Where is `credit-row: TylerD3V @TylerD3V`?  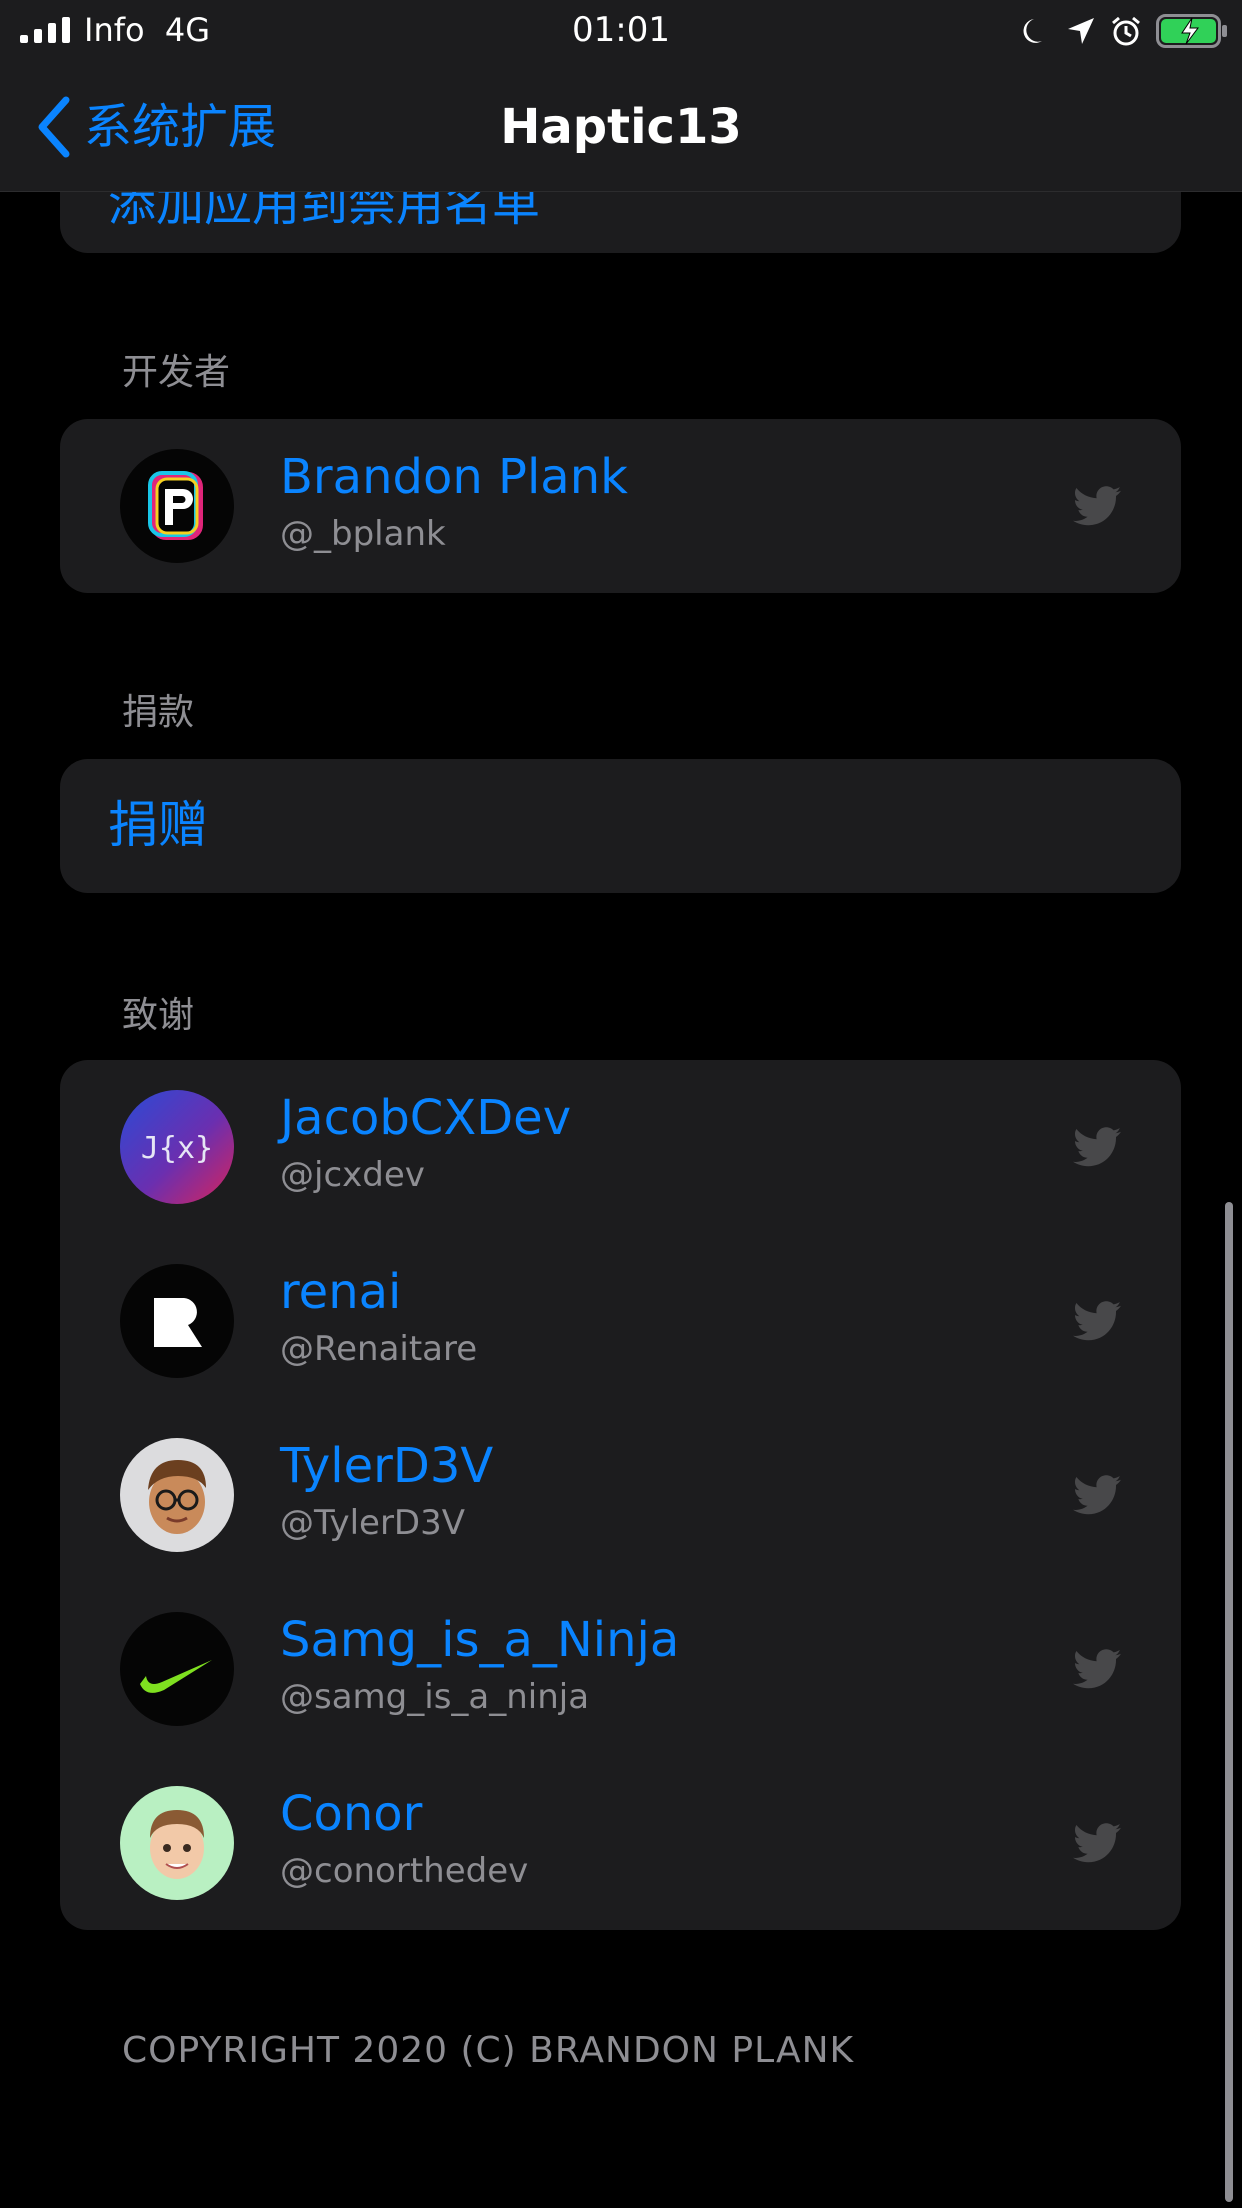
credit-row: TylerD3V @TylerD3V is located at coordinates (620, 1495).